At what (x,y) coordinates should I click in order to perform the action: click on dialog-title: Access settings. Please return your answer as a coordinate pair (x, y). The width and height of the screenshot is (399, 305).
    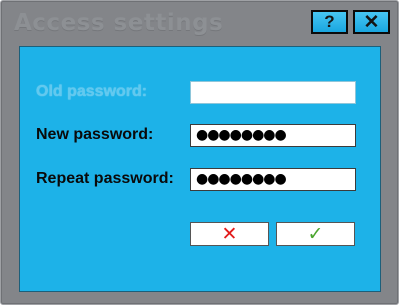
    Looking at the image, I should click on (119, 23).